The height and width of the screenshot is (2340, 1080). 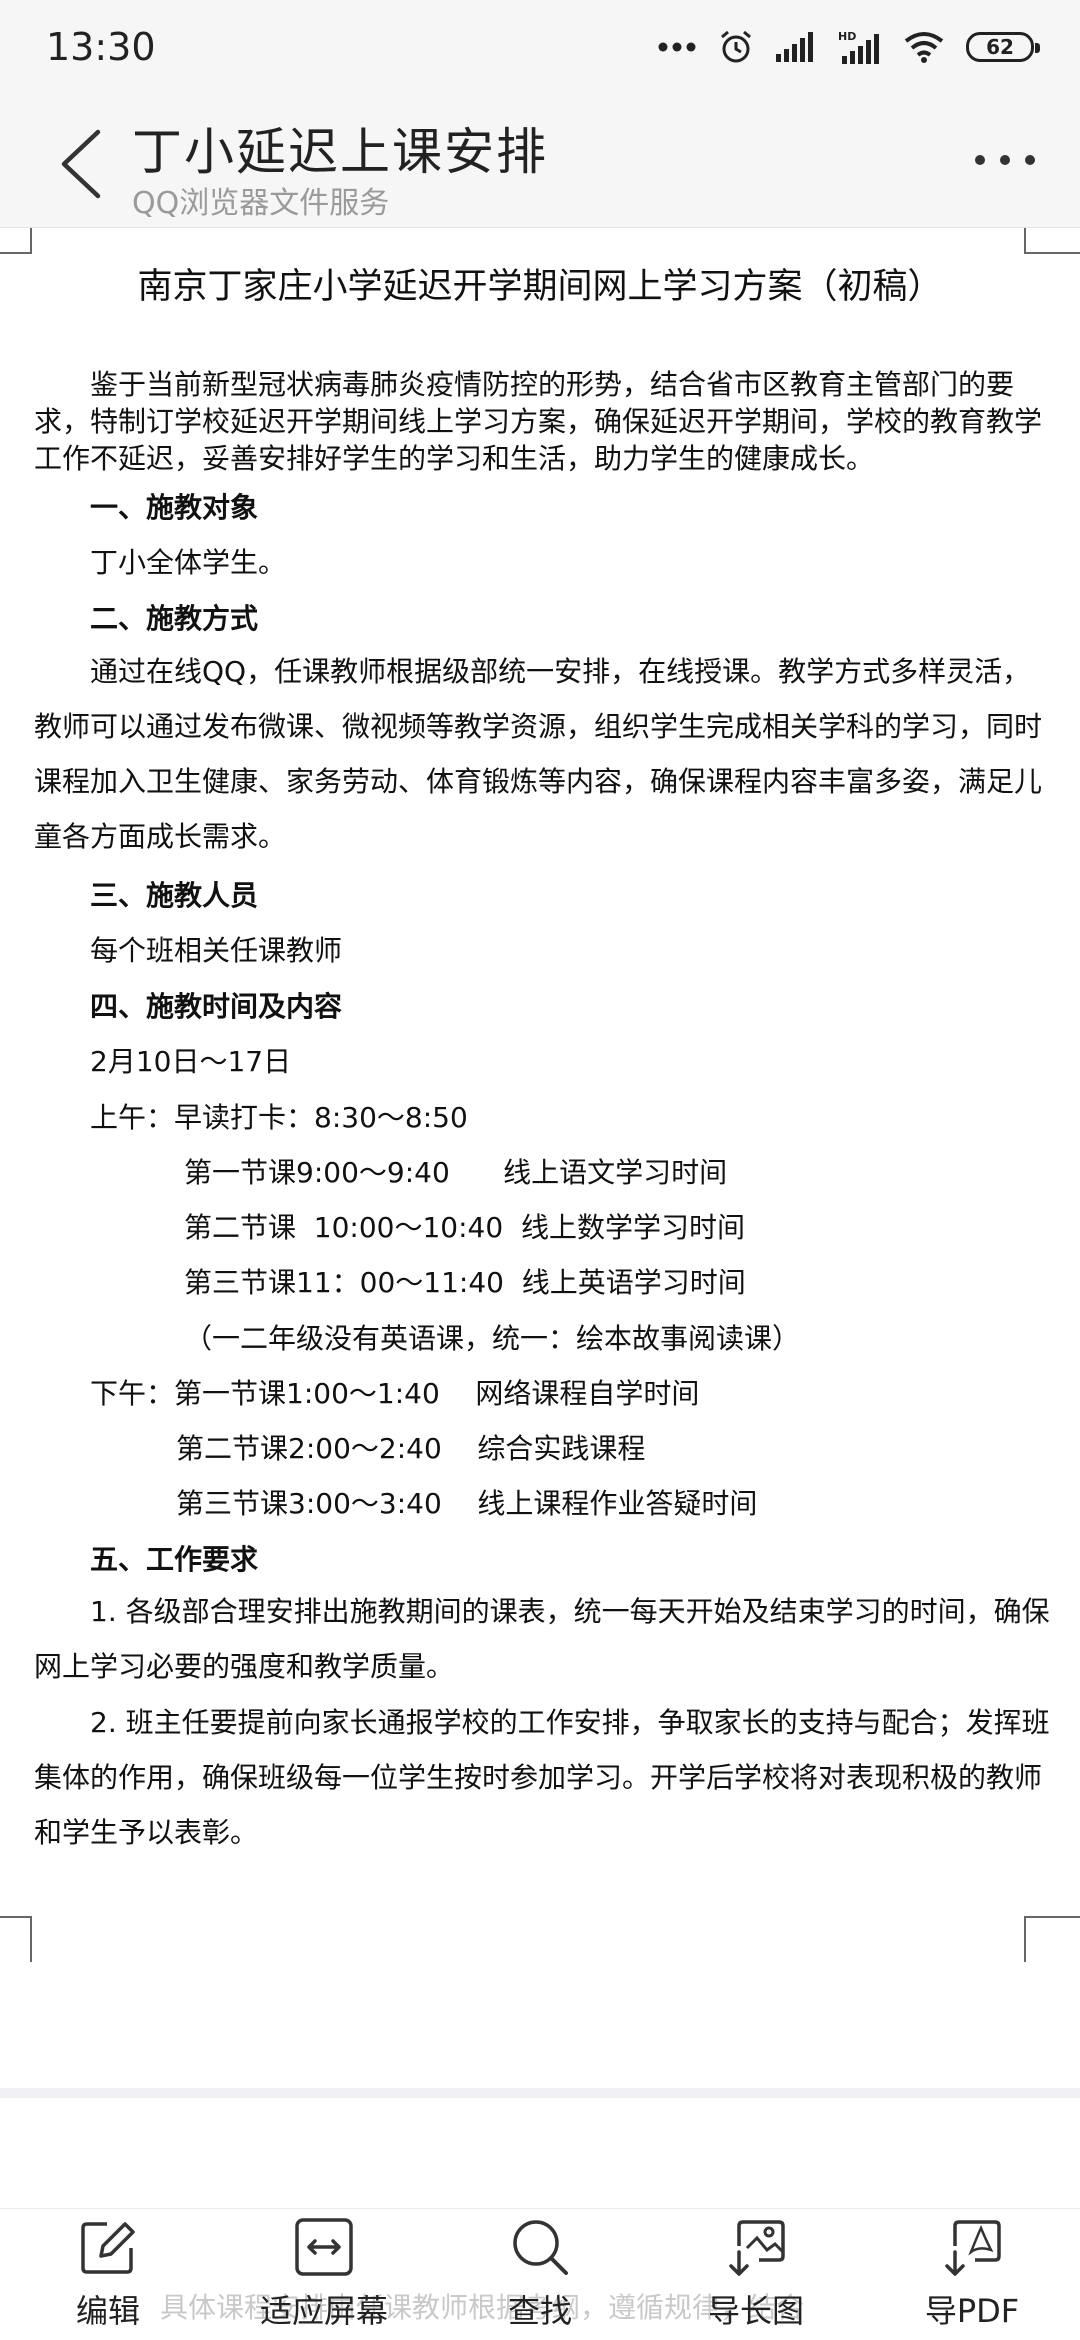 What do you see at coordinates (174, 1559) in the screenshot?
I see `section-heading: 五、工作要求` at bounding box center [174, 1559].